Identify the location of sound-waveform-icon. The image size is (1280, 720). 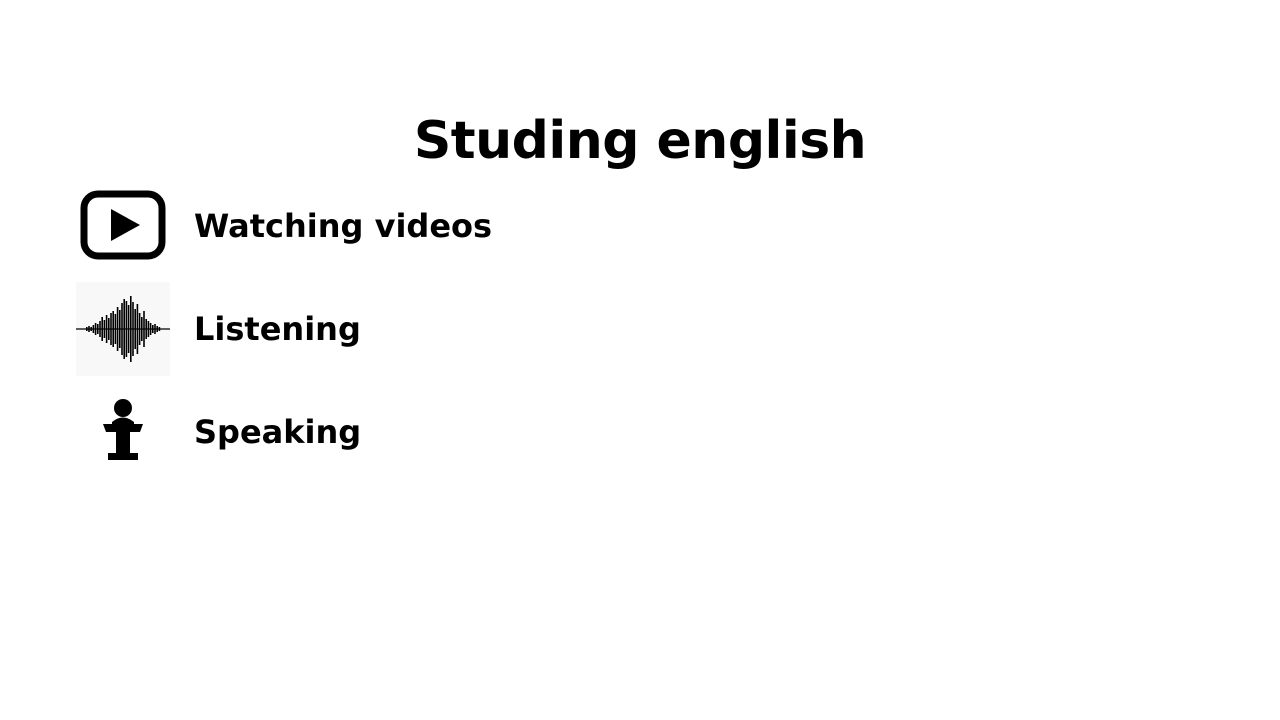
(123, 329).